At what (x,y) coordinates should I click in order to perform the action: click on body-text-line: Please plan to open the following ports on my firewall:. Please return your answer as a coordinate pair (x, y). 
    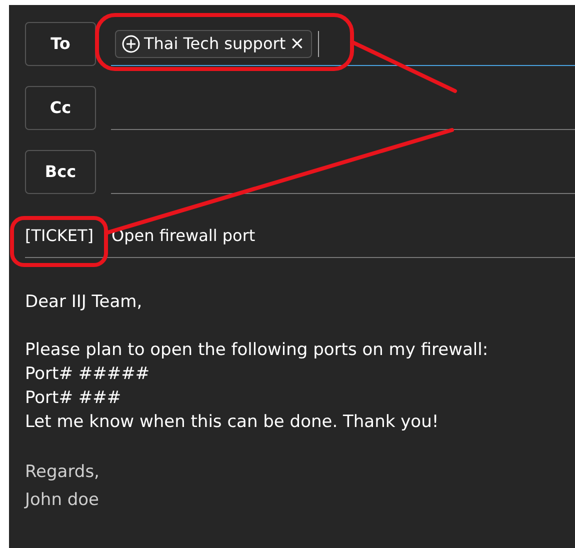
    Looking at the image, I should click on (256, 350).